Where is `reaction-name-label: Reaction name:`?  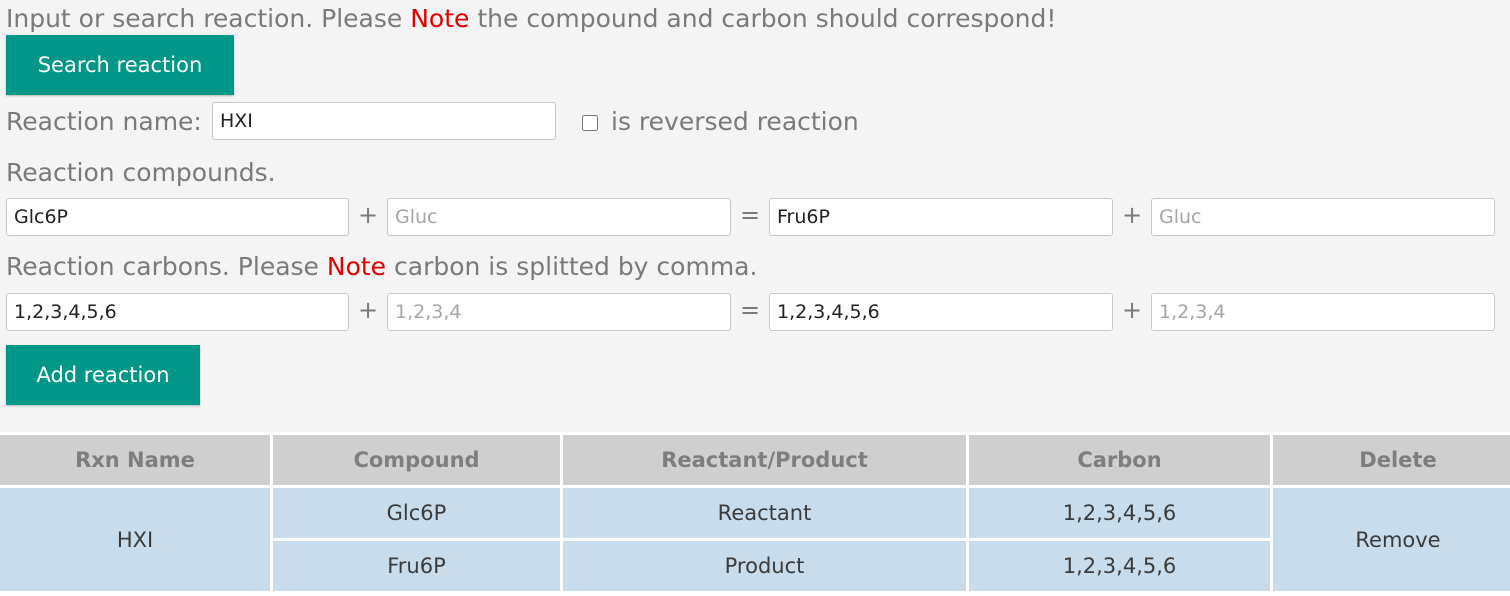
reaction-name-label: Reaction name: is located at coordinates (104, 121).